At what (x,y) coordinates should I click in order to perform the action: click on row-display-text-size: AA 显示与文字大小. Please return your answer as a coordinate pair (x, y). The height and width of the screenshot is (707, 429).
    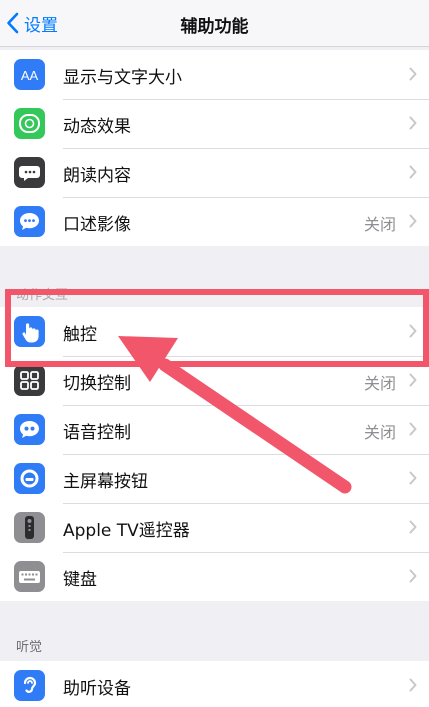
    Looking at the image, I should click on (214, 74).